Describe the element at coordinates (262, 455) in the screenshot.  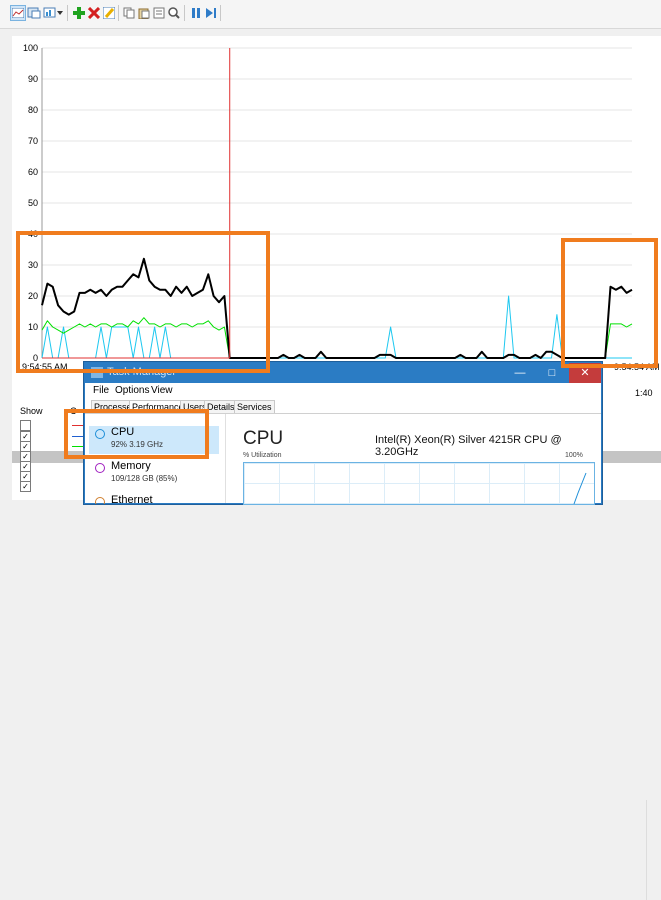
I see `utilization-label: % Utilization` at that location.